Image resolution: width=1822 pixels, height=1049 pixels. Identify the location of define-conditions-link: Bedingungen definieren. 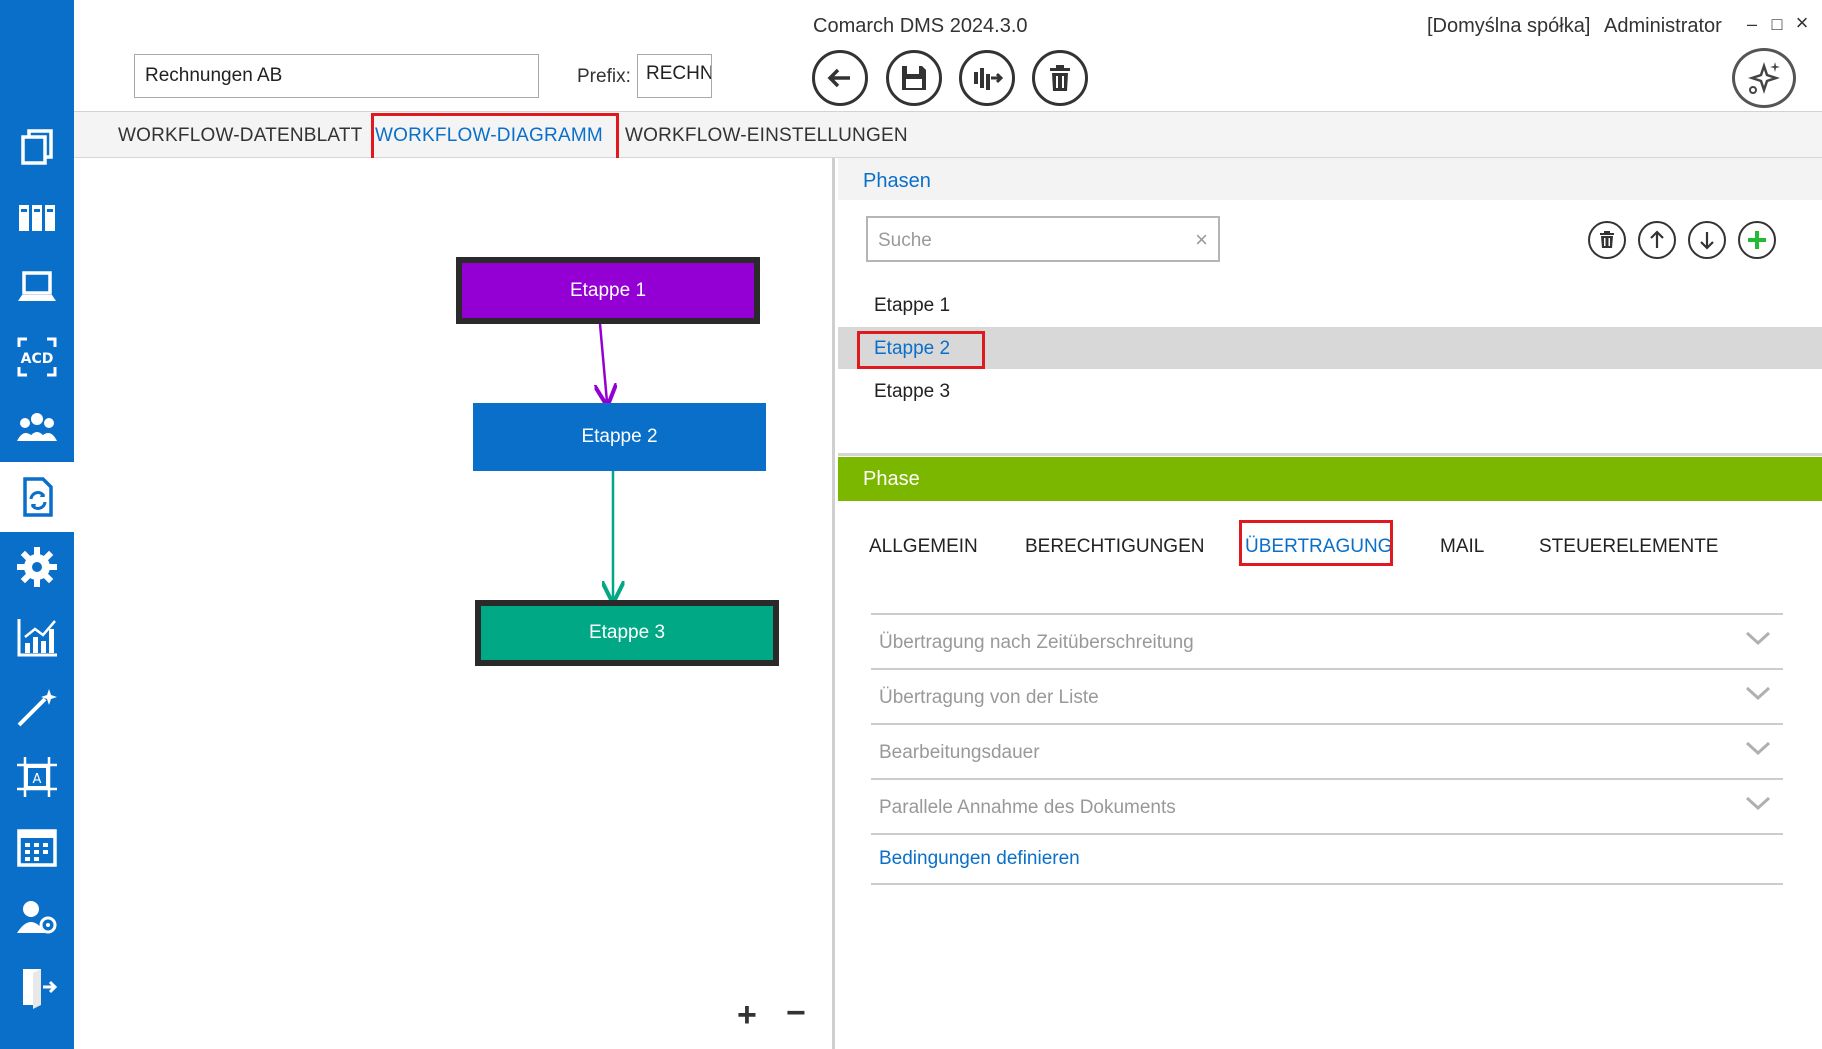
(979, 859).